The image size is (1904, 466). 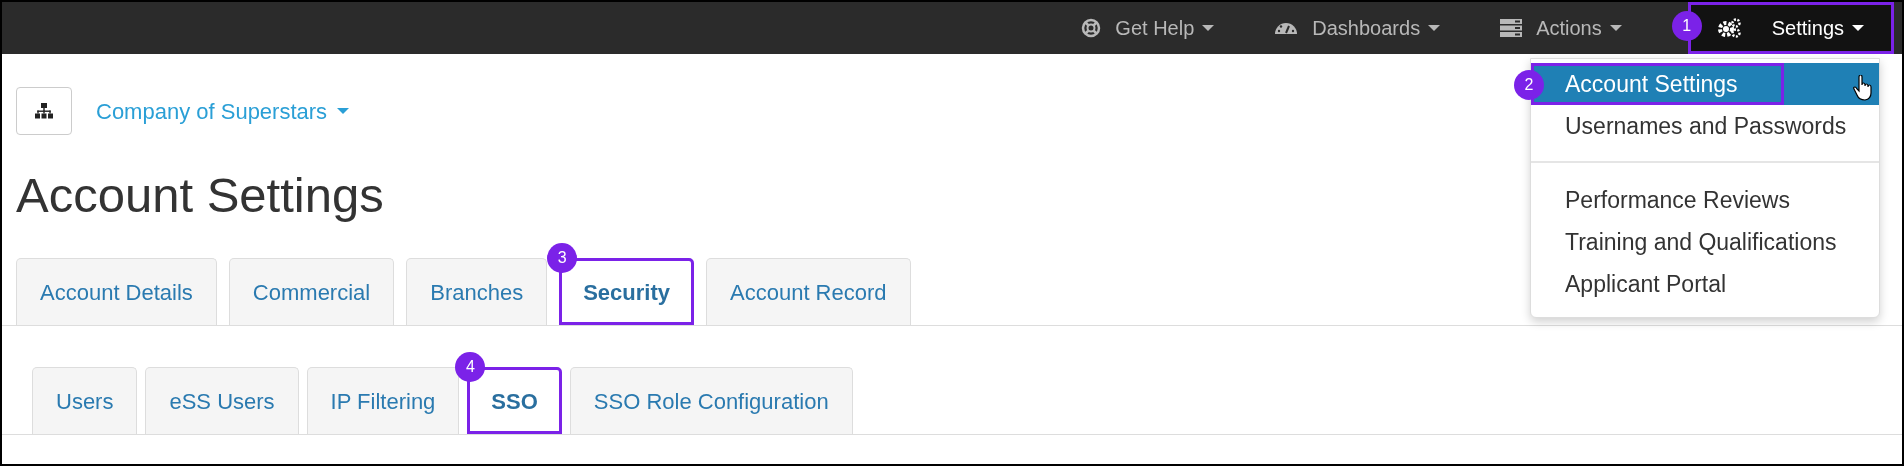 I want to click on nav-menu-item: Dashboards, so click(x=1357, y=28).